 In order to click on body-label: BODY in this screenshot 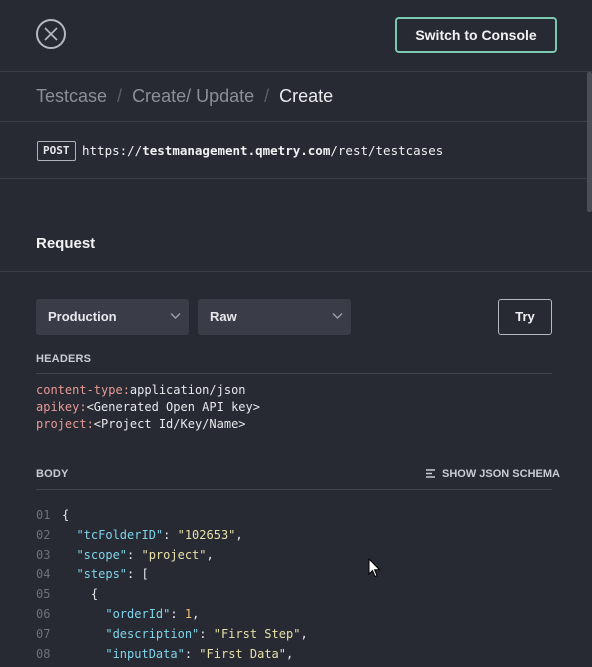, I will do `click(52, 474)`.